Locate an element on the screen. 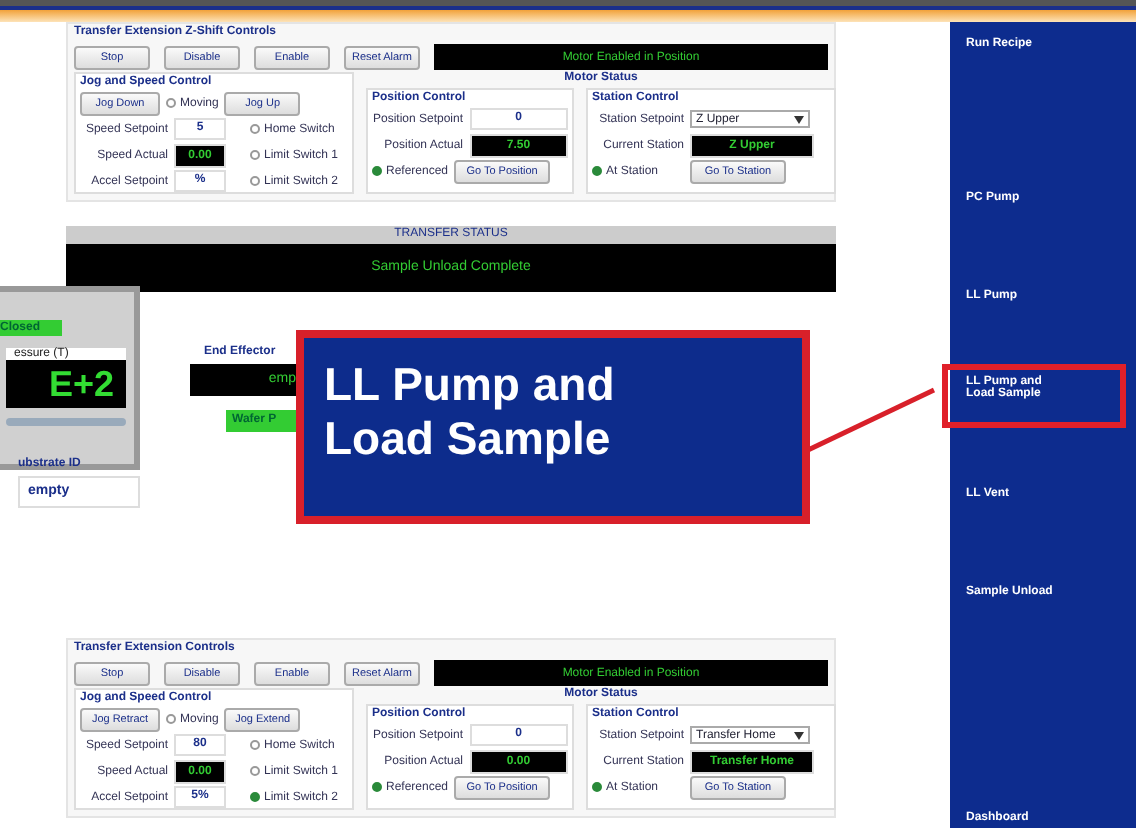 The width and height of the screenshot is (1136, 828). slider-track is located at coordinates (66, 422).